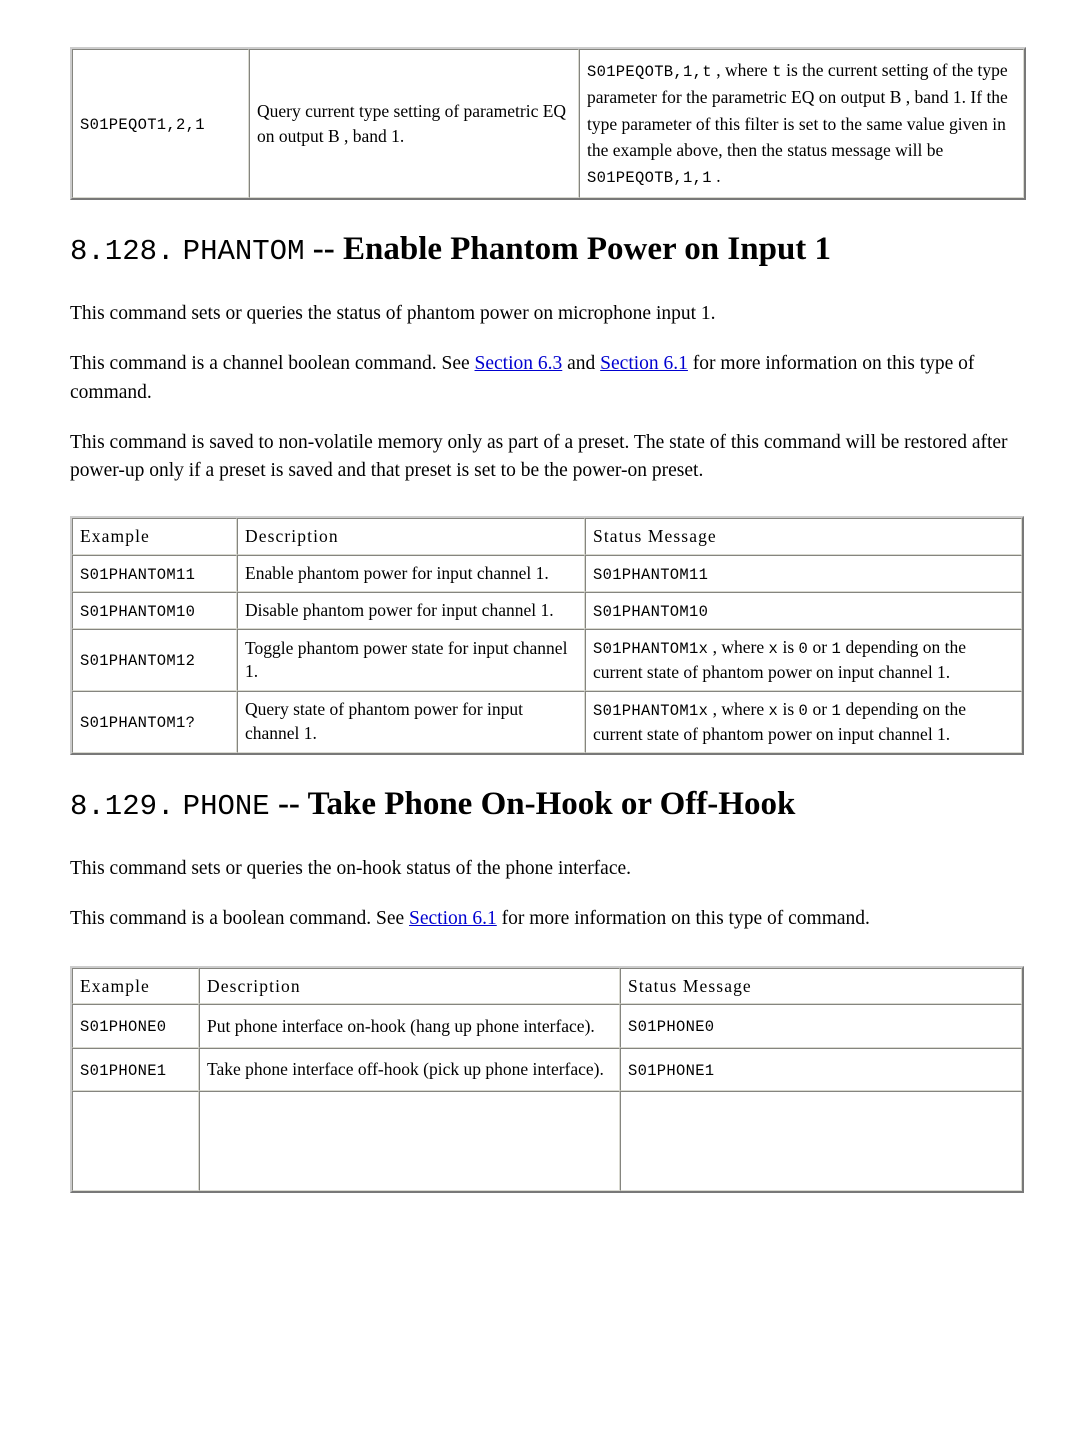  I want to click on command-example: S01PHONE0, so click(123, 1027).